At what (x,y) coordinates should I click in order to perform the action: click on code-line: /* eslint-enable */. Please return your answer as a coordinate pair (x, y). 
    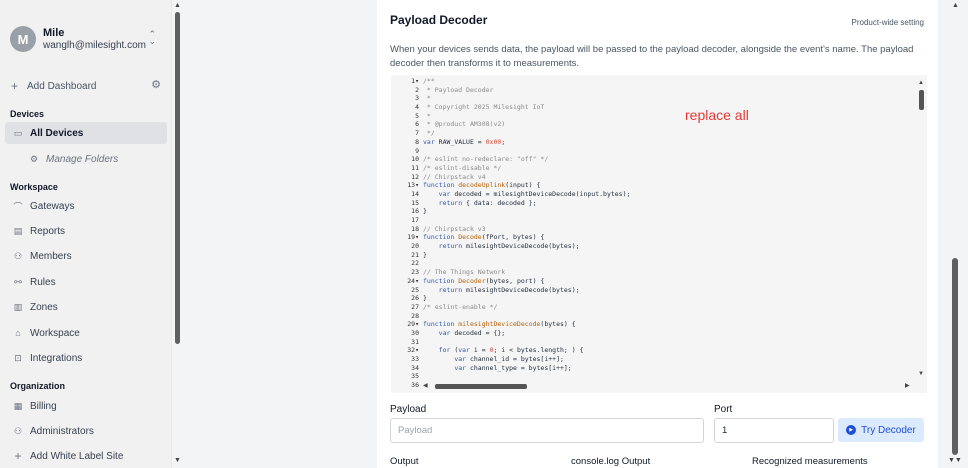
    Looking at the image, I should click on (460, 306).